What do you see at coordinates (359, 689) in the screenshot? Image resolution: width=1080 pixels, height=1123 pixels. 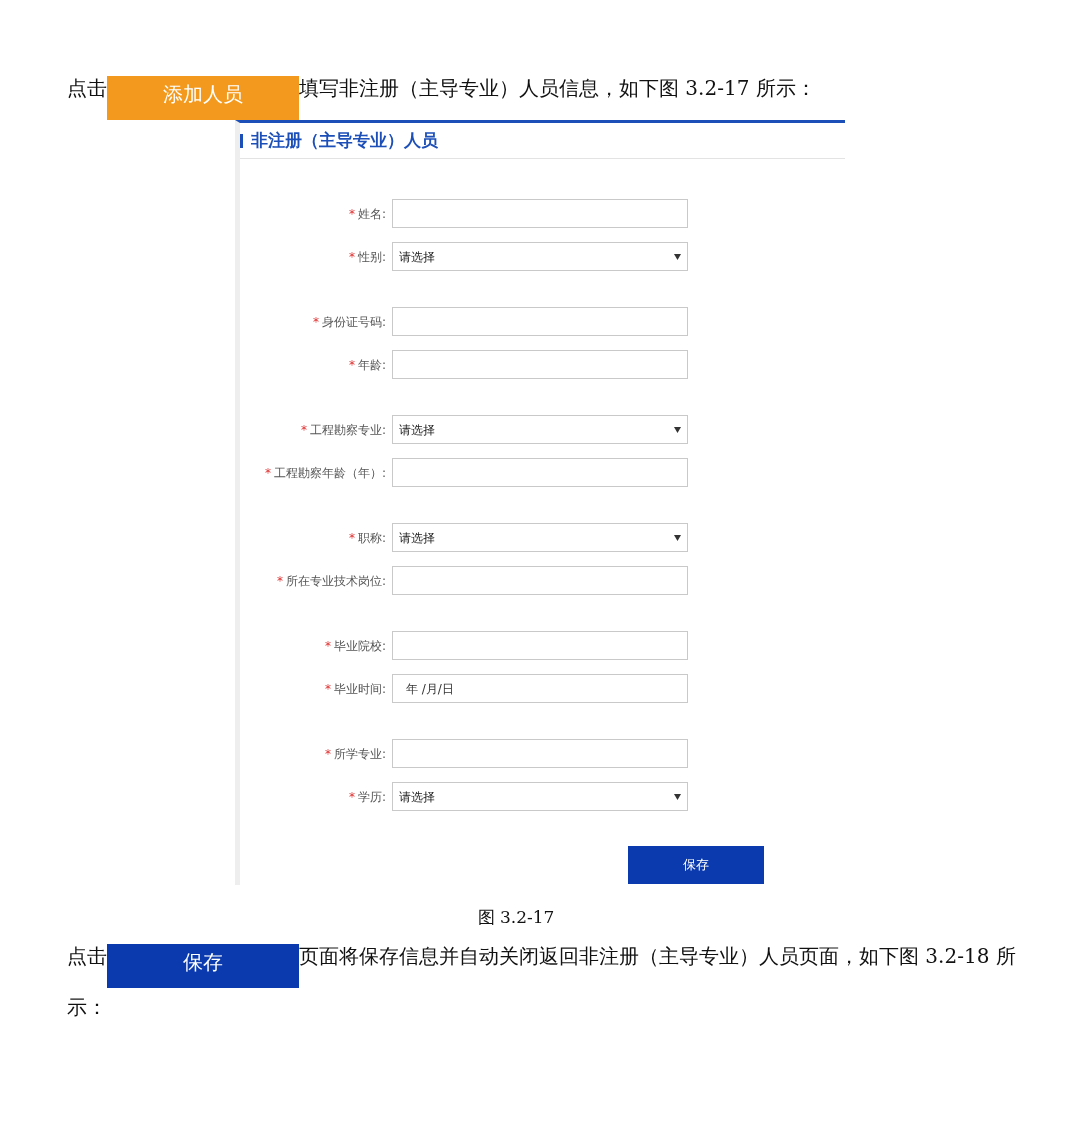 I see `field-label: 毕业时间:` at bounding box center [359, 689].